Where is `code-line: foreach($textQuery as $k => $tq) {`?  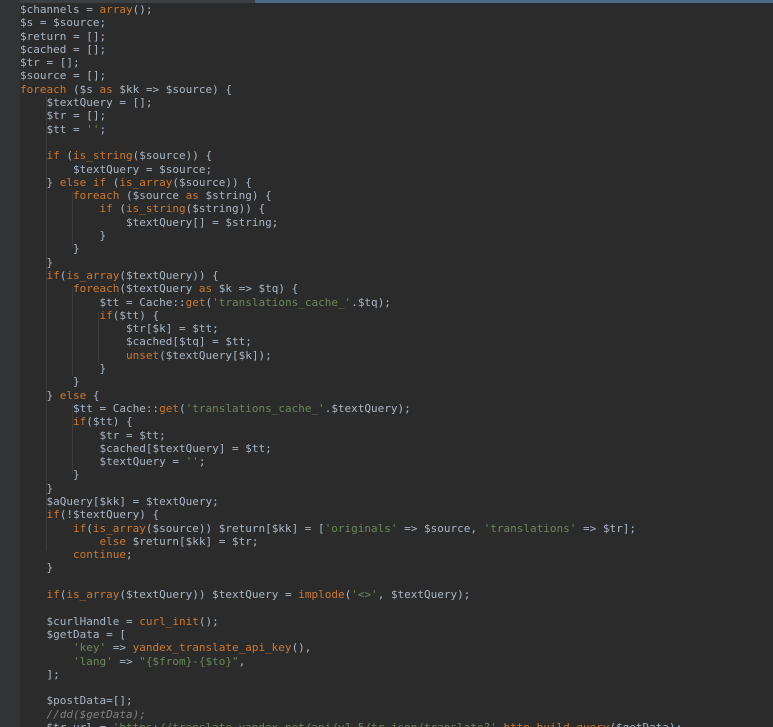
code-line: foreach($textQuery as $k => $tq) { is located at coordinates (396, 288).